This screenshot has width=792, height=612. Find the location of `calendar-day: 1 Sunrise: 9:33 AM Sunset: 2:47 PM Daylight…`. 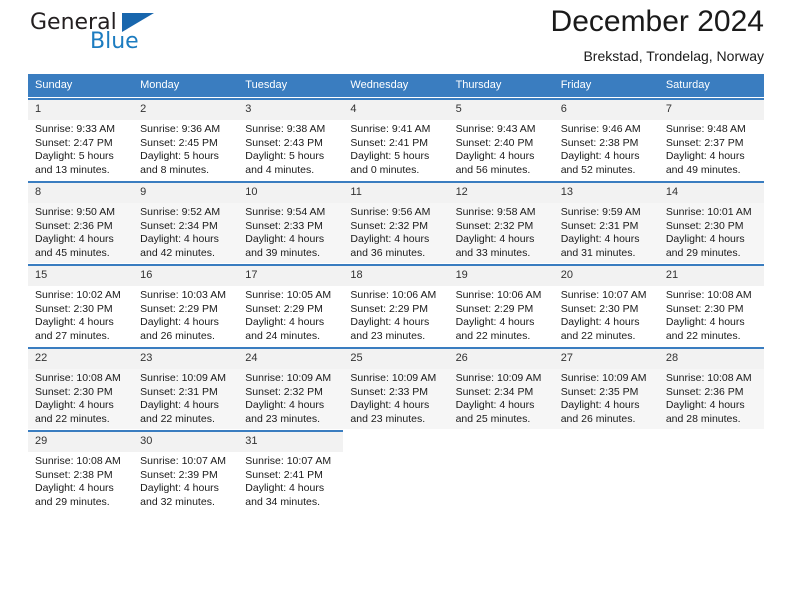

calendar-day: 1 Sunrise: 9:33 AM Sunset: 2:47 PM Daylight… is located at coordinates (81, 139).